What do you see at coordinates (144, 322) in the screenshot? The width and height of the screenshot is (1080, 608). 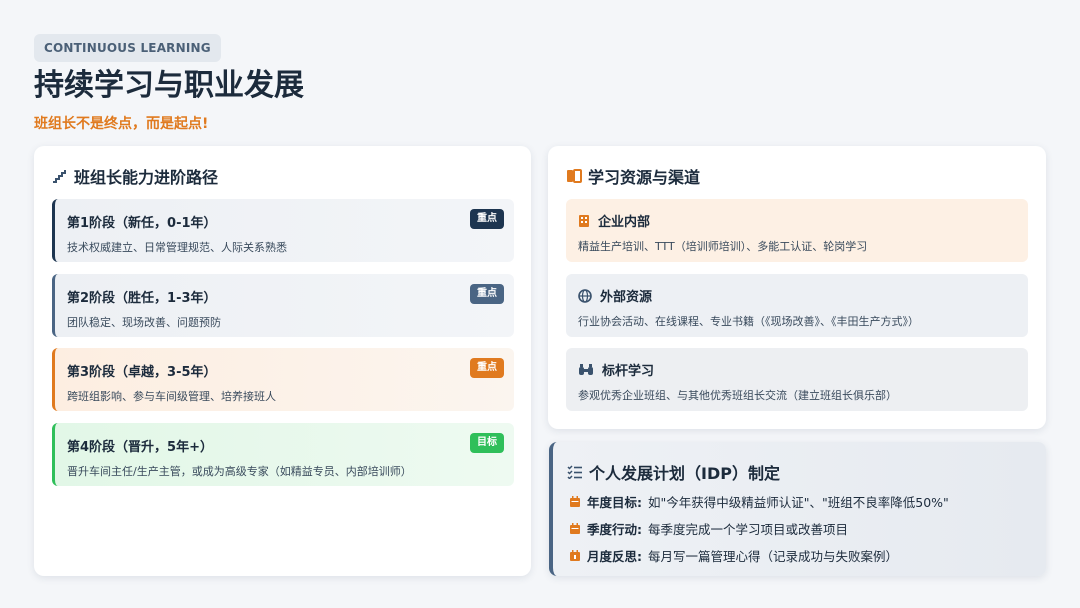 I see `stage-2-desc: 团队稳定、现场改善、问题预防` at bounding box center [144, 322].